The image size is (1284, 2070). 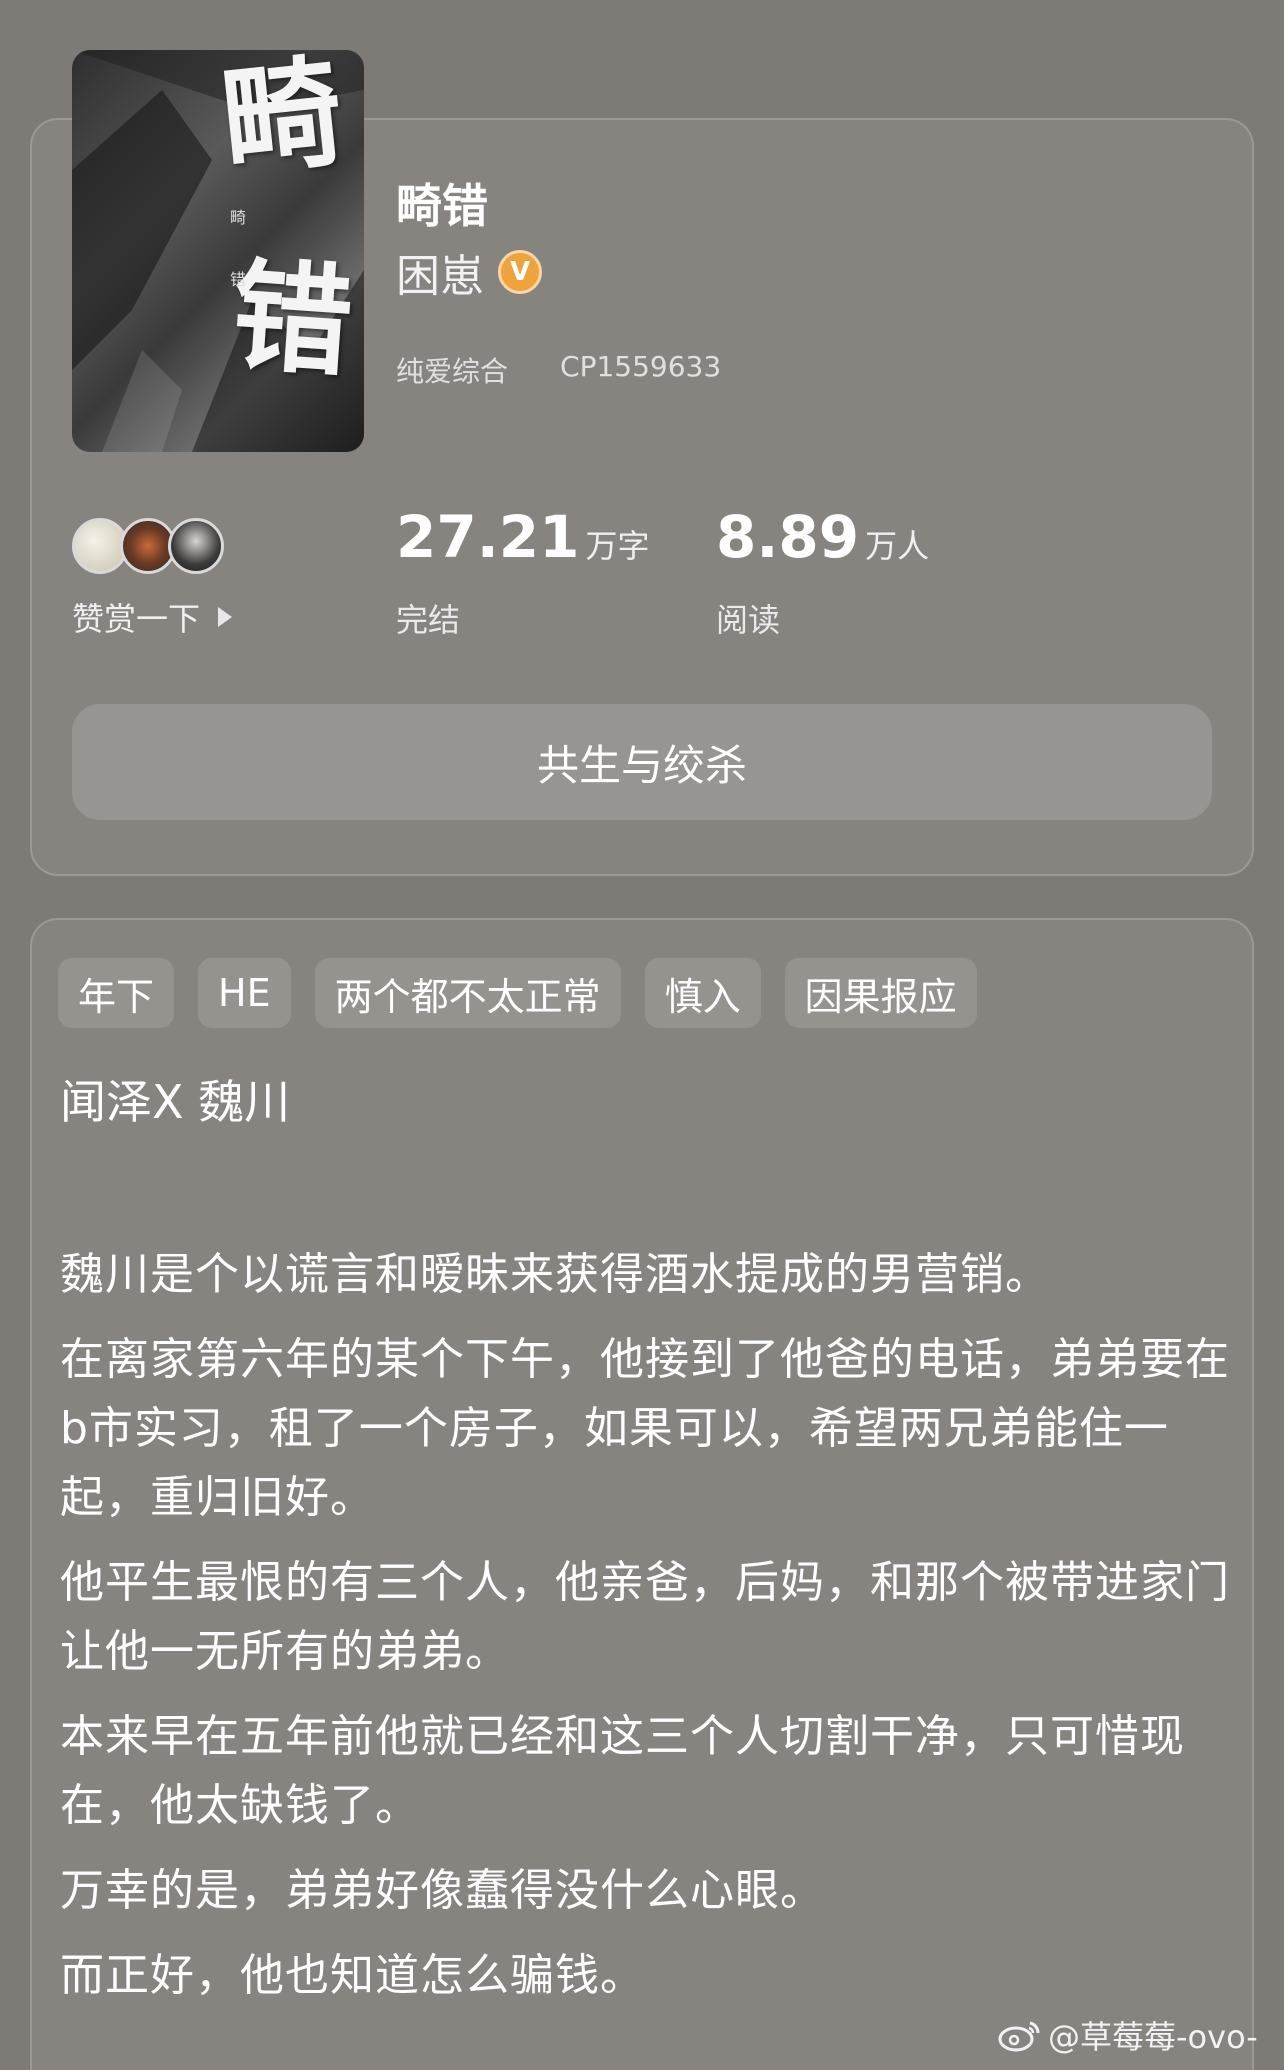 I want to click on cover-small-char: 错, so click(x=238, y=279).